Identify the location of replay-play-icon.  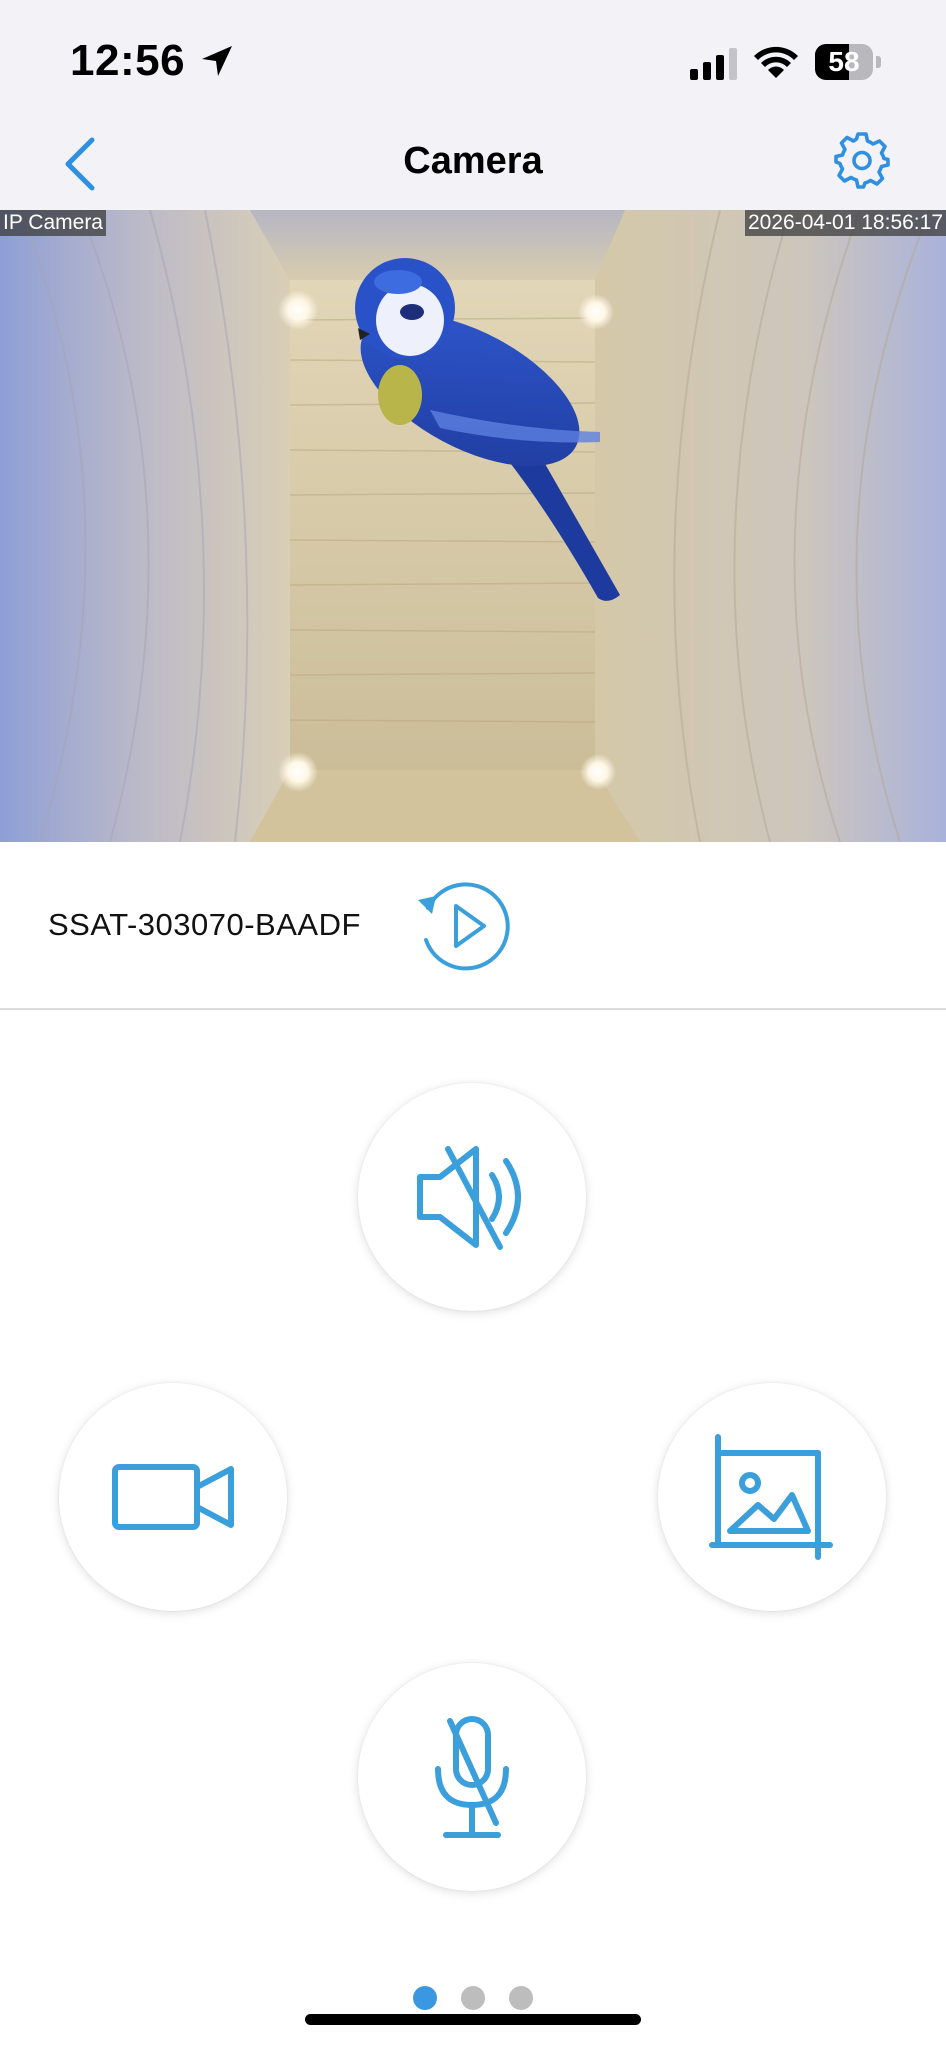
(464, 926).